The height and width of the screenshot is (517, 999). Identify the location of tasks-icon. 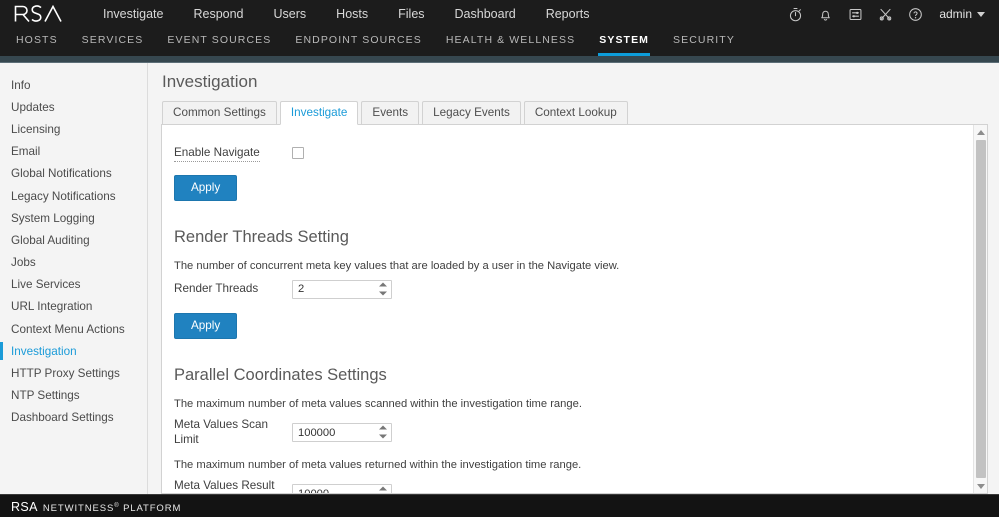
(855, 14).